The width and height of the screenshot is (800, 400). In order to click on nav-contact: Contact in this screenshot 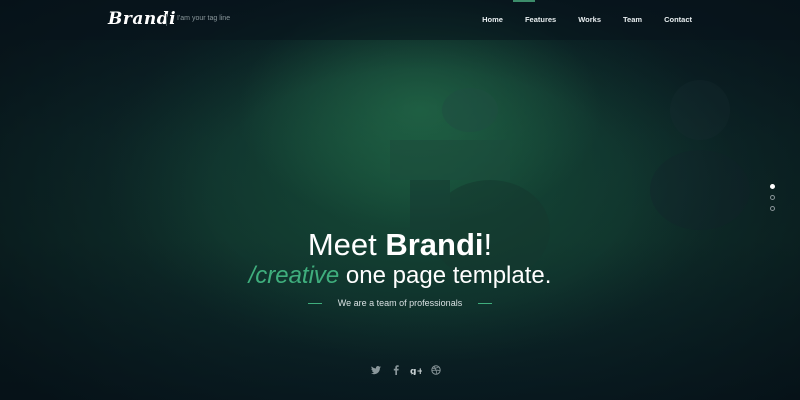, I will do `click(678, 19)`.